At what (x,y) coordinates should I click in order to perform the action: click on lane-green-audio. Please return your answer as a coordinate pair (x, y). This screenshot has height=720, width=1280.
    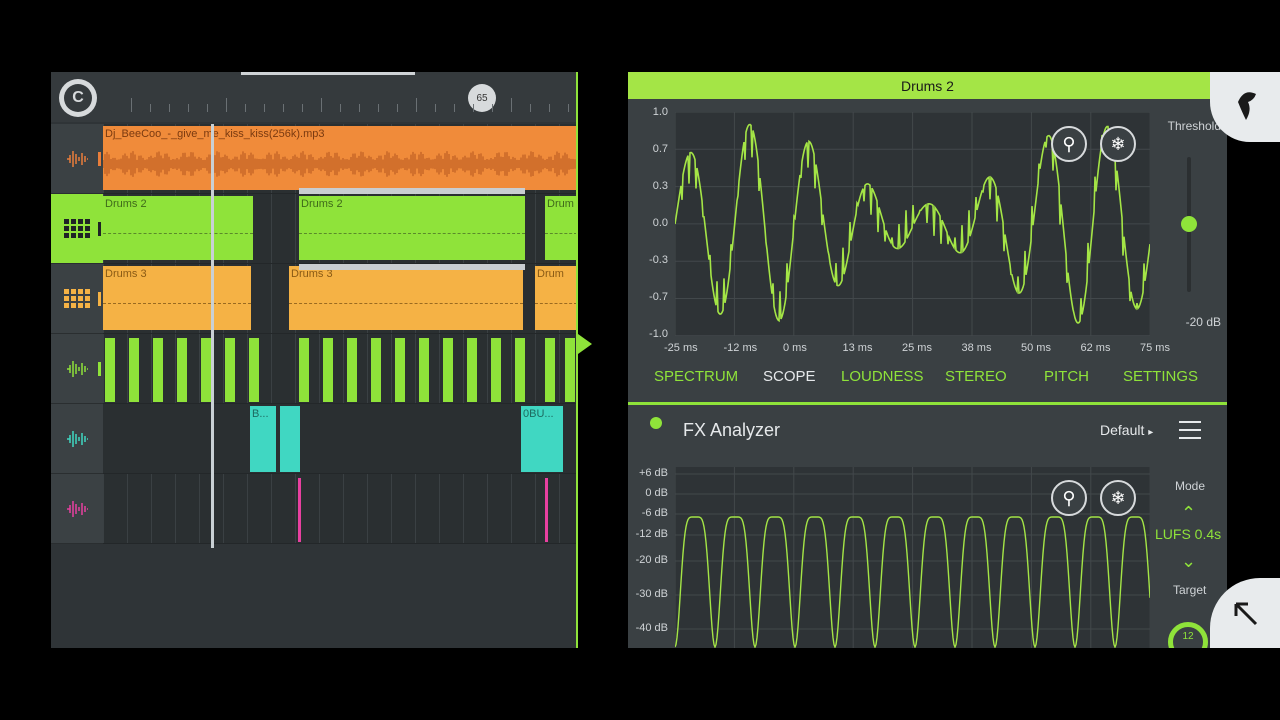
    Looking at the image, I should click on (340, 369).